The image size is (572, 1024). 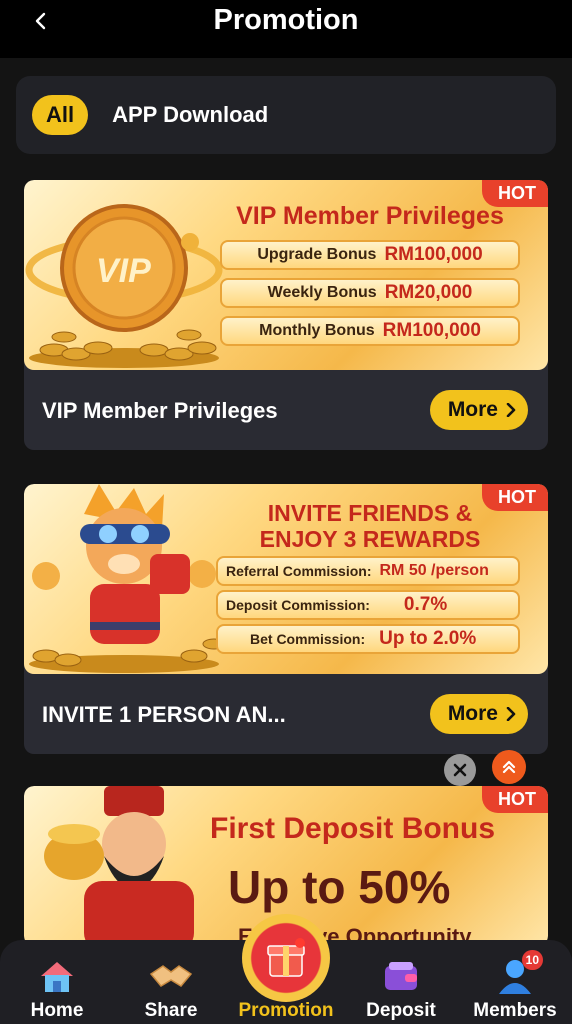 What do you see at coordinates (339, 887) in the screenshot?
I see `banner-big-text: Up to 50%` at bounding box center [339, 887].